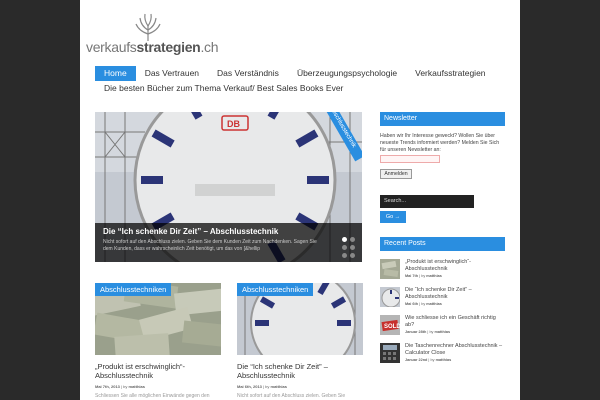 This screenshot has height=400, width=600. Describe the element at coordinates (347, 73) in the screenshot. I see `nav-item-ueberzeugungspsychologie: Überzeugungspsychologie` at that location.